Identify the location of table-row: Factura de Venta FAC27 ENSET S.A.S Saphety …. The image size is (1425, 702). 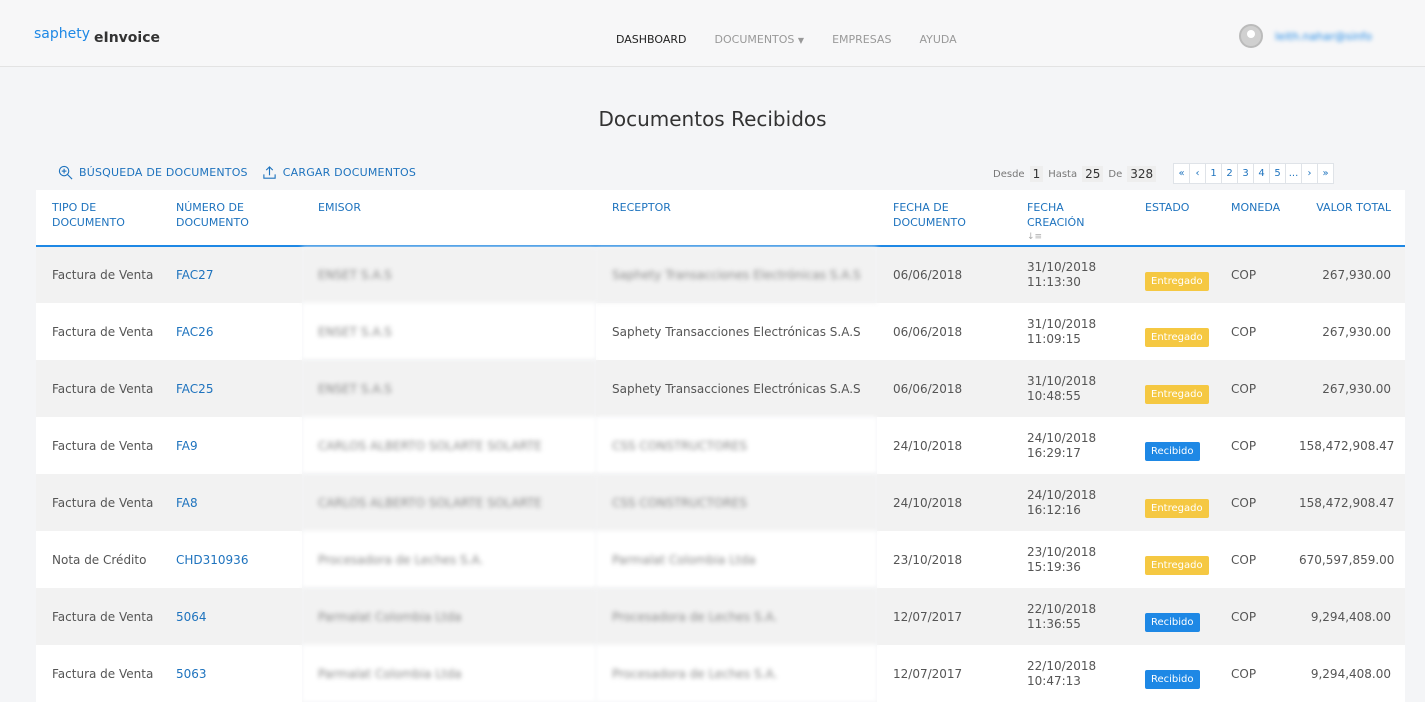
(720, 274).